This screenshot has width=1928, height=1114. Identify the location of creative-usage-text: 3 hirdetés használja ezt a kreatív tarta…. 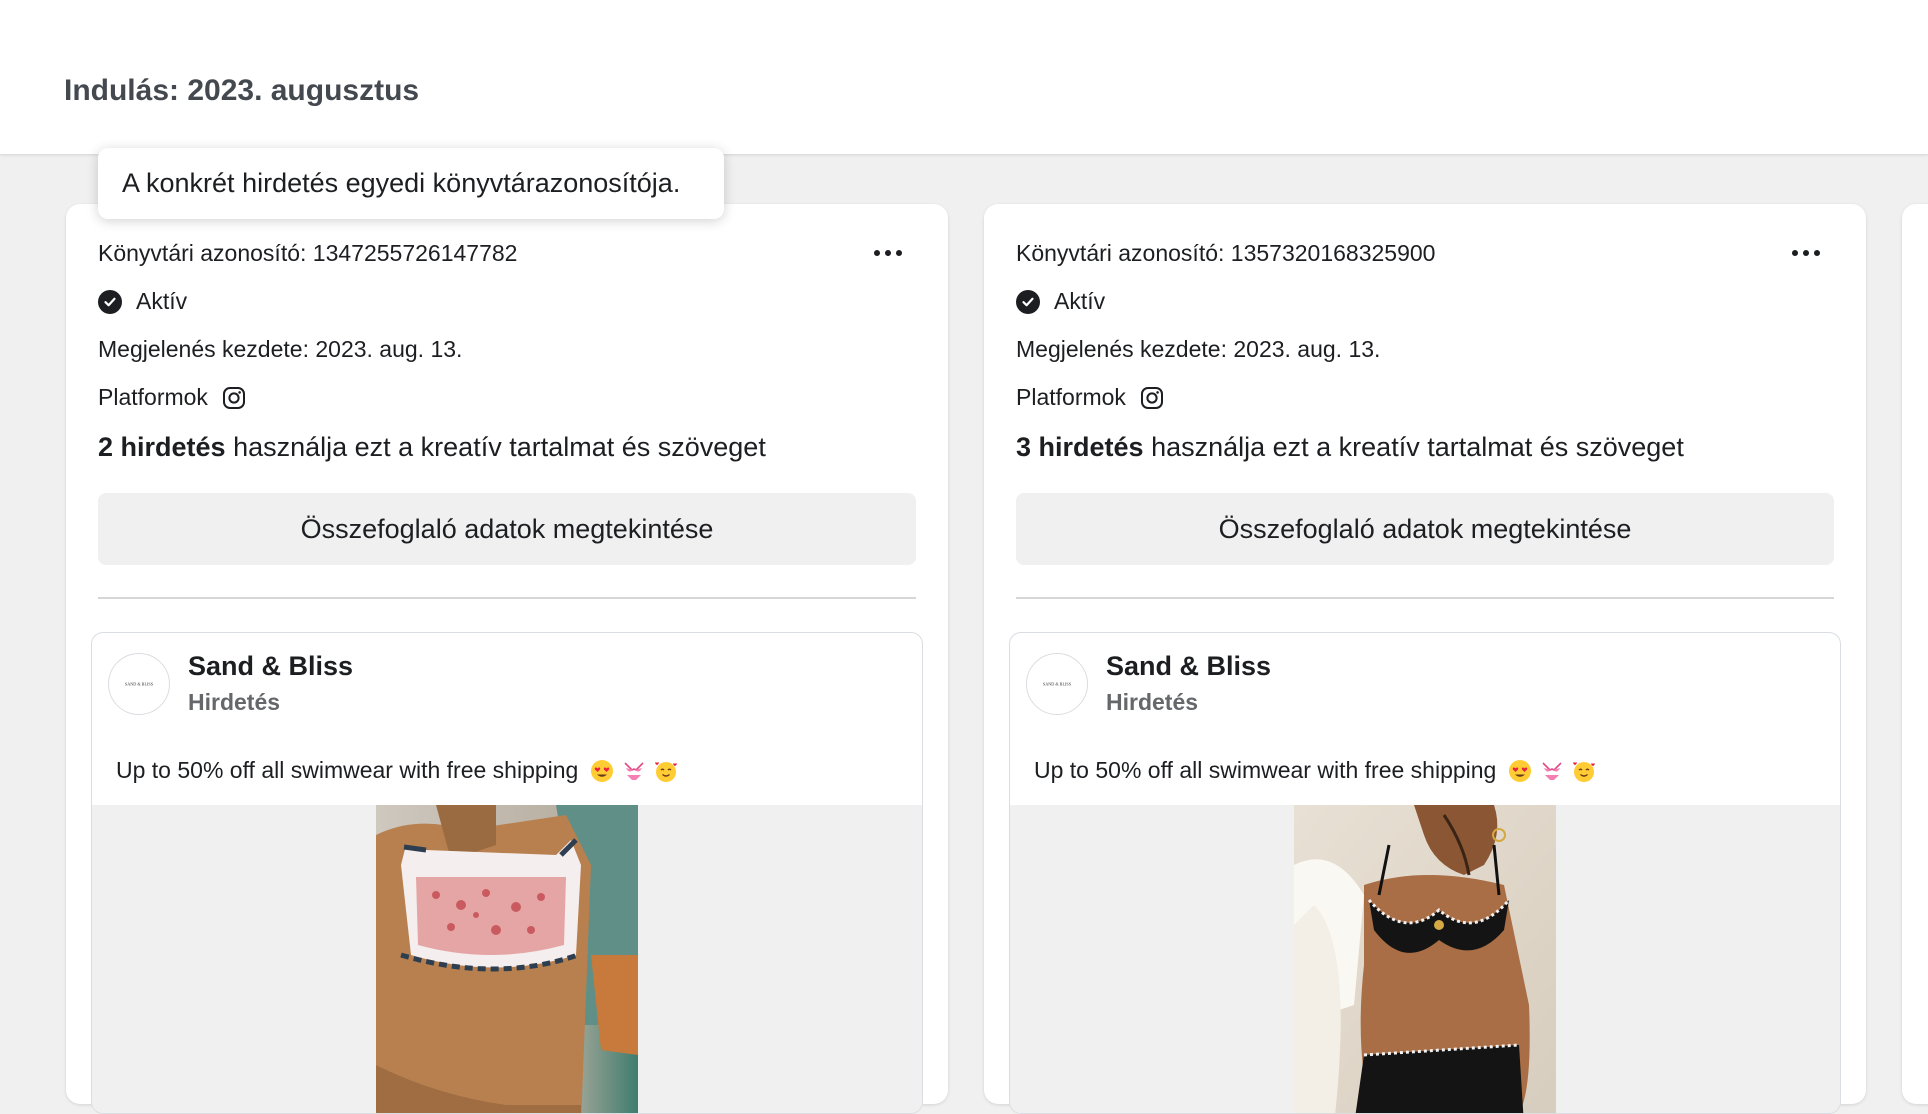
(1350, 447).